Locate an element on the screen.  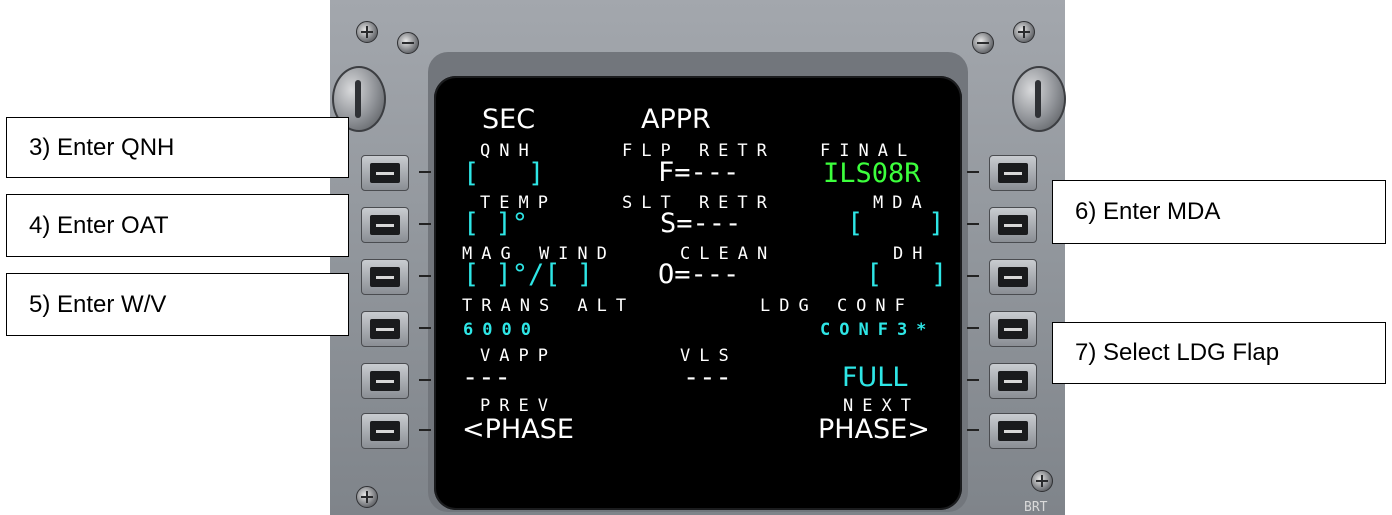
temp-field: [ ]° is located at coordinates (495, 223).